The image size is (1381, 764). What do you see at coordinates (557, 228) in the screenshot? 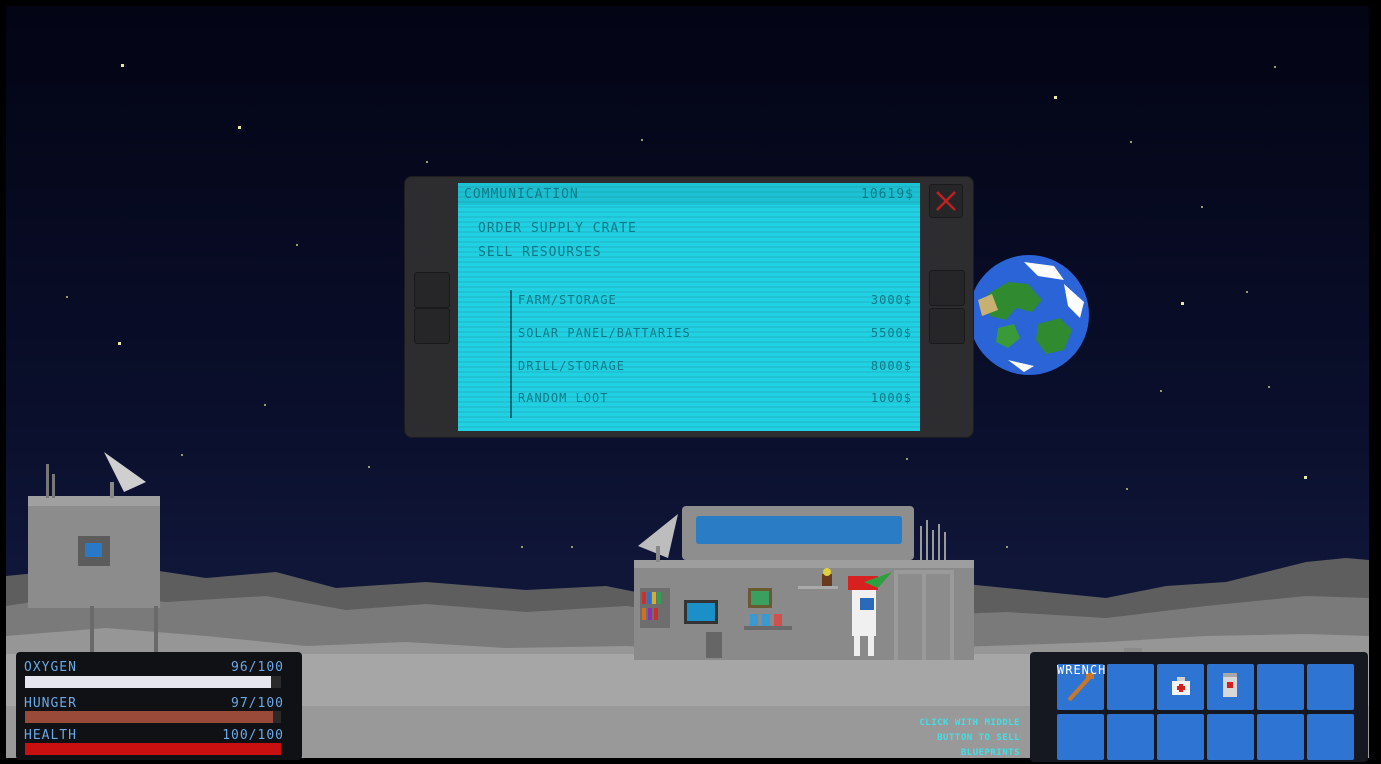
I see `order-supply-crate-option: ORDER SUPPLY CRATE` at bounding box center [557, 228].